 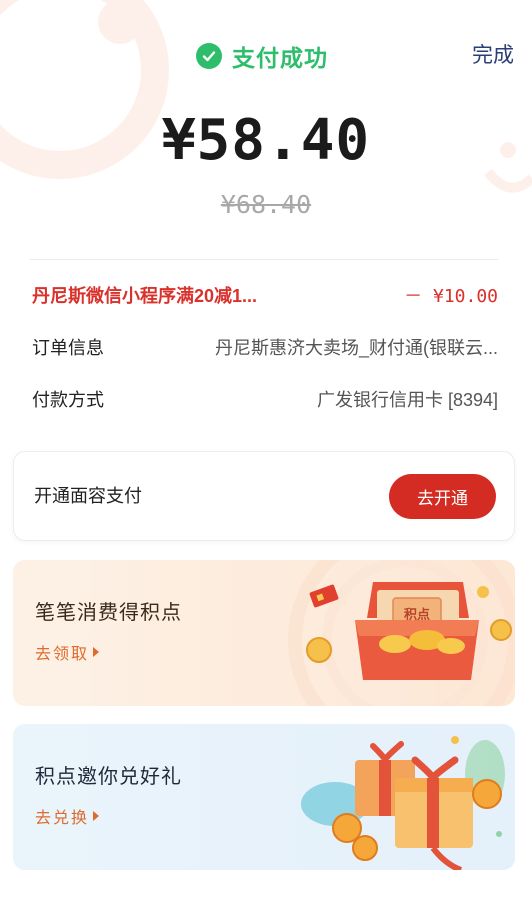 I want to click on face-pay-card: 开通面容支付 去开通, so click(x=264, y=496).